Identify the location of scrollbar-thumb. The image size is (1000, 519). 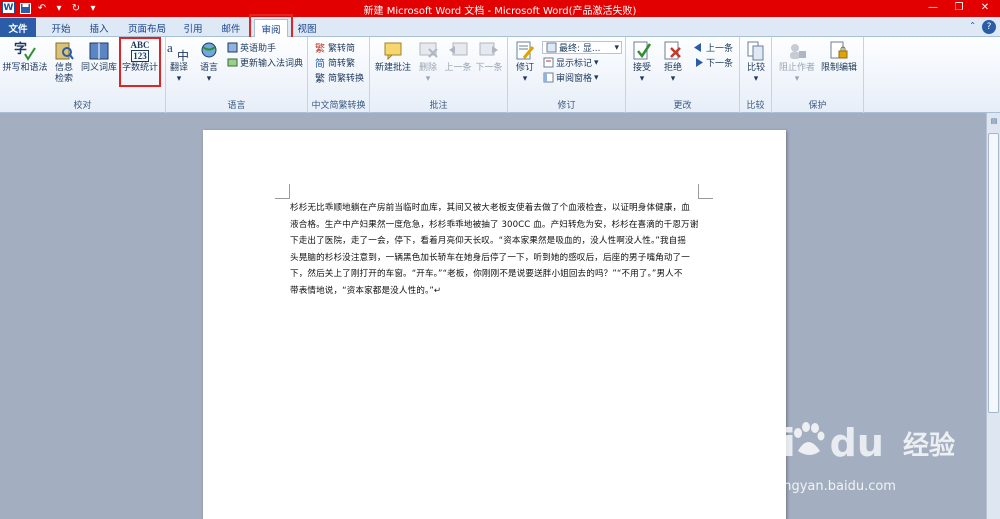
(993, 273).